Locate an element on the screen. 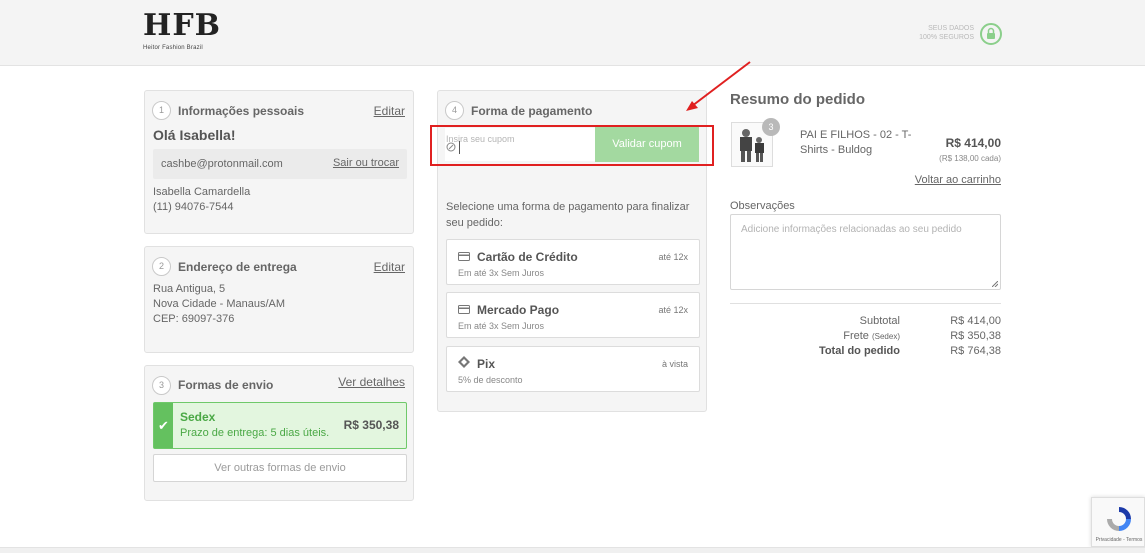 The width and height of the screenshot is (1145, 553). check-icon: ✔ is located at coordinates (163, 425).